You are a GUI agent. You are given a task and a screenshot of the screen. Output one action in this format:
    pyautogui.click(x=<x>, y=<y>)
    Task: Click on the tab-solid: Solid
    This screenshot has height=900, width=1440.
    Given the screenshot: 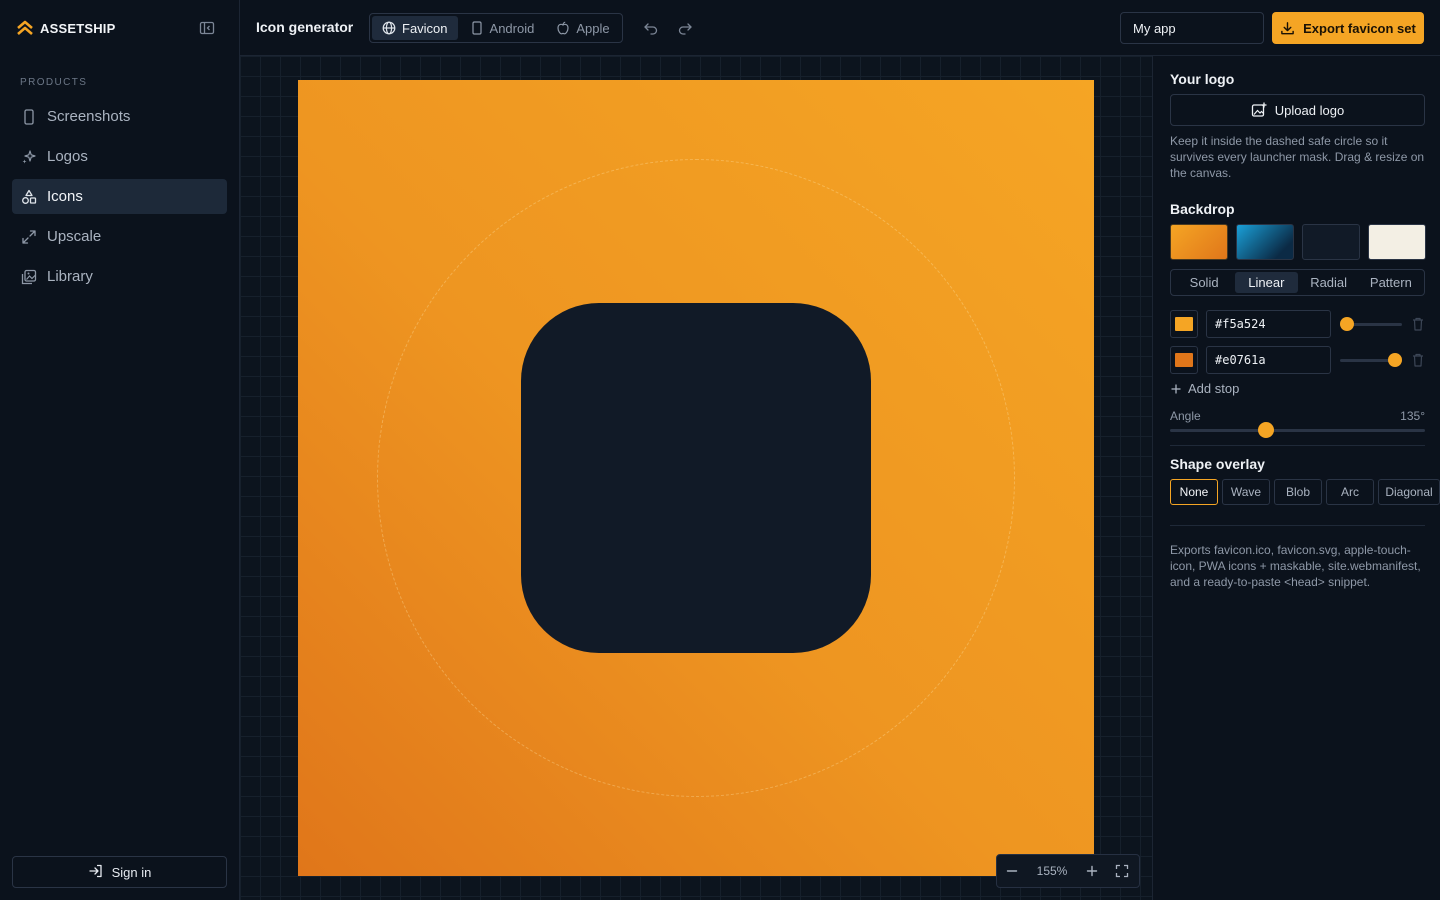 What is the action you would take?
    pyautogui.click(x=1204, y=282)
    